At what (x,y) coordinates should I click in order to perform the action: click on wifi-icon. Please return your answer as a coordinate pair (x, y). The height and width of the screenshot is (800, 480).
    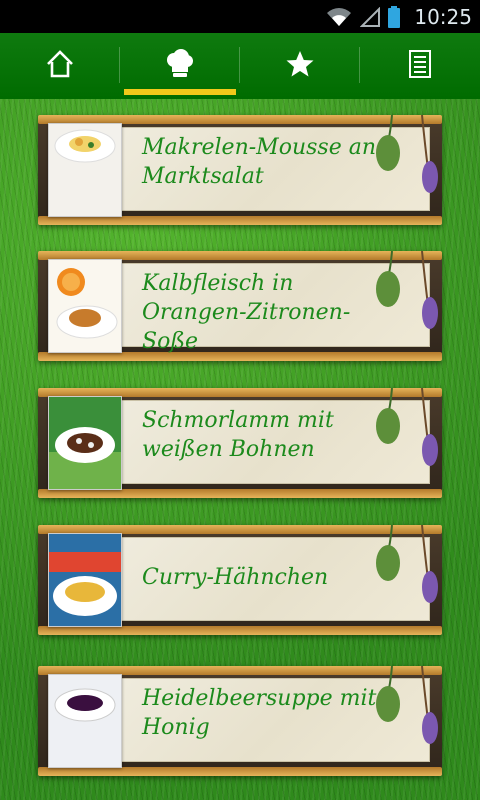
    Looking at the image, I should click on (339, 17).